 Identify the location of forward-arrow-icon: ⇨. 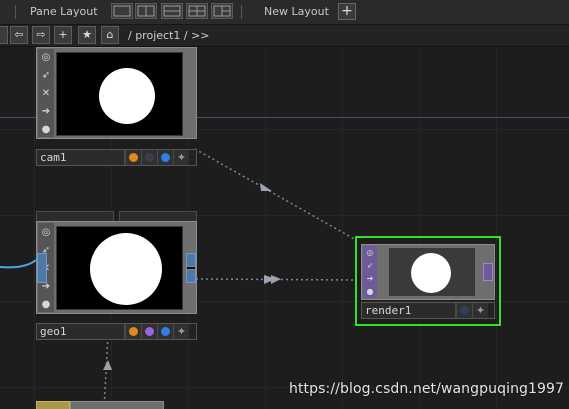
(41, 34).